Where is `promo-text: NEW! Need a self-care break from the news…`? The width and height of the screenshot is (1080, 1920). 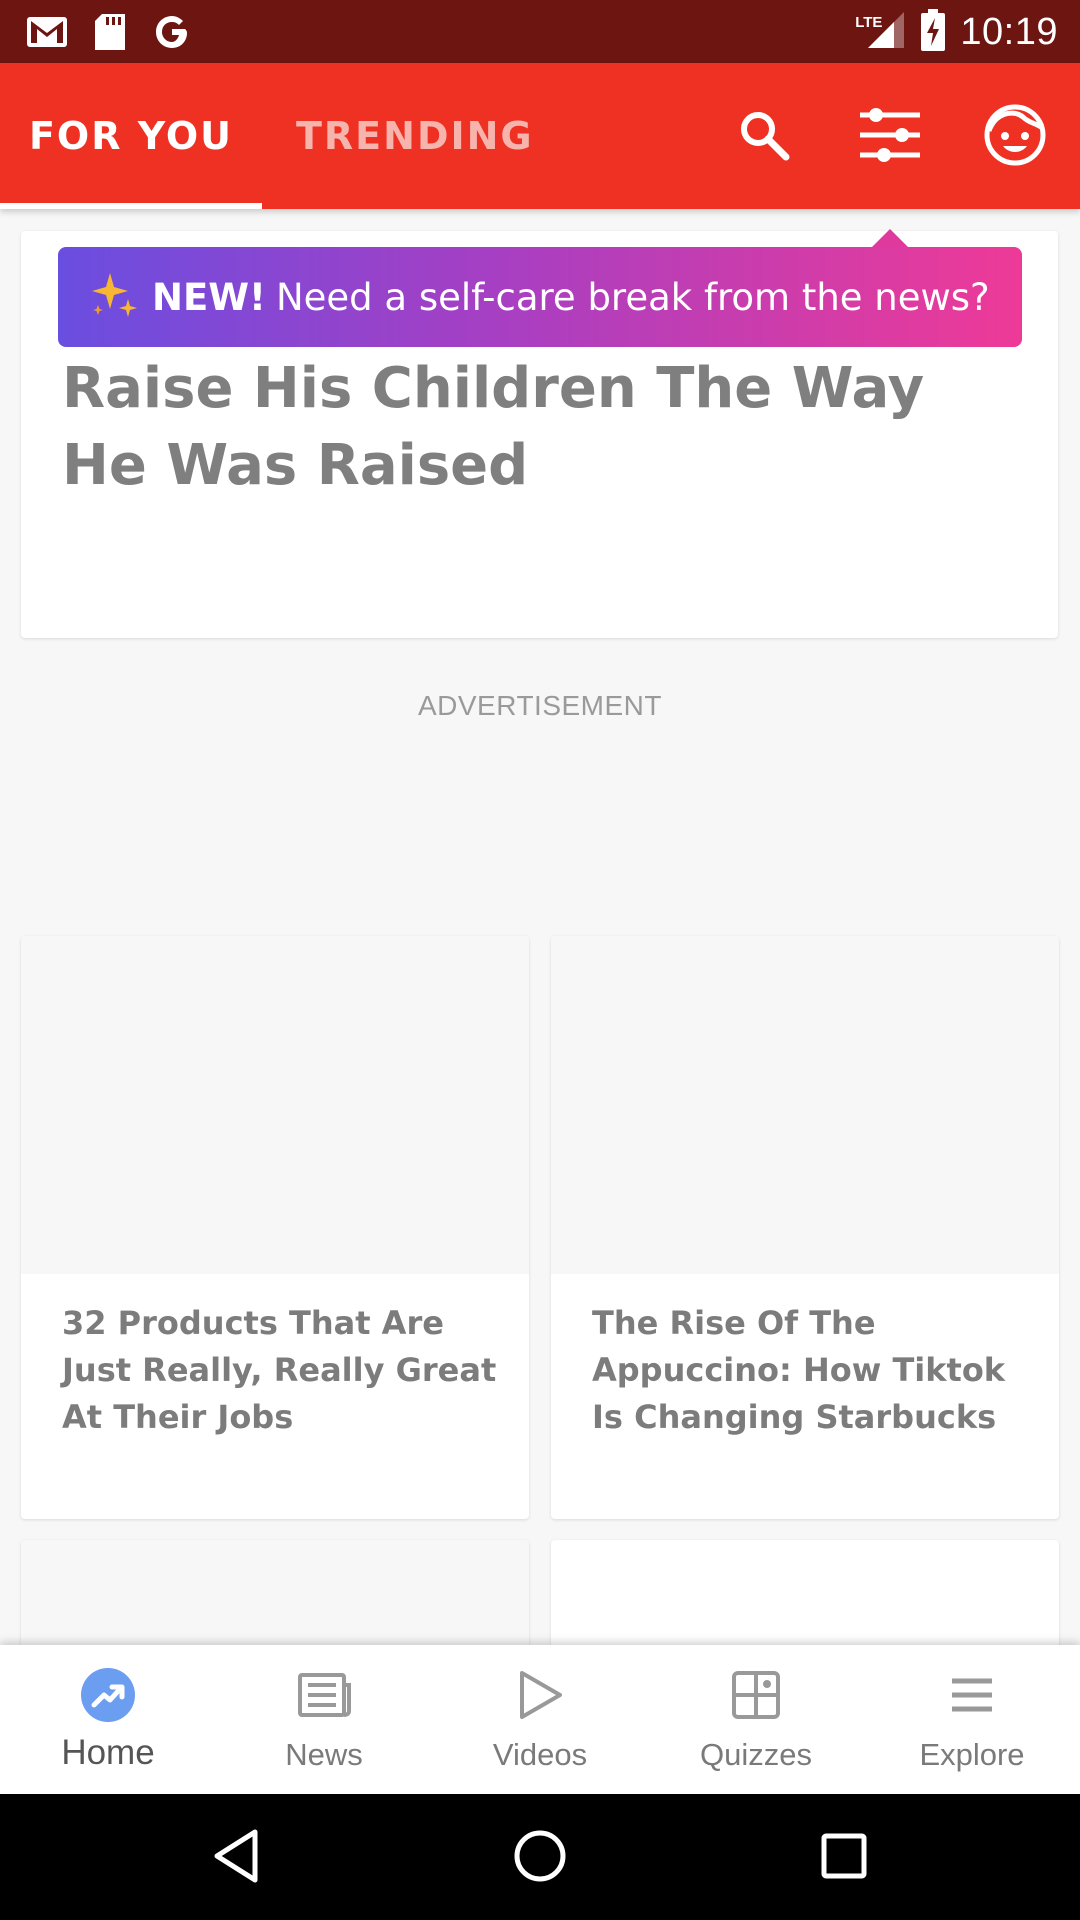
promo-text: NEW! Need a self-care break from the news… is located at coordinates (571, 297).